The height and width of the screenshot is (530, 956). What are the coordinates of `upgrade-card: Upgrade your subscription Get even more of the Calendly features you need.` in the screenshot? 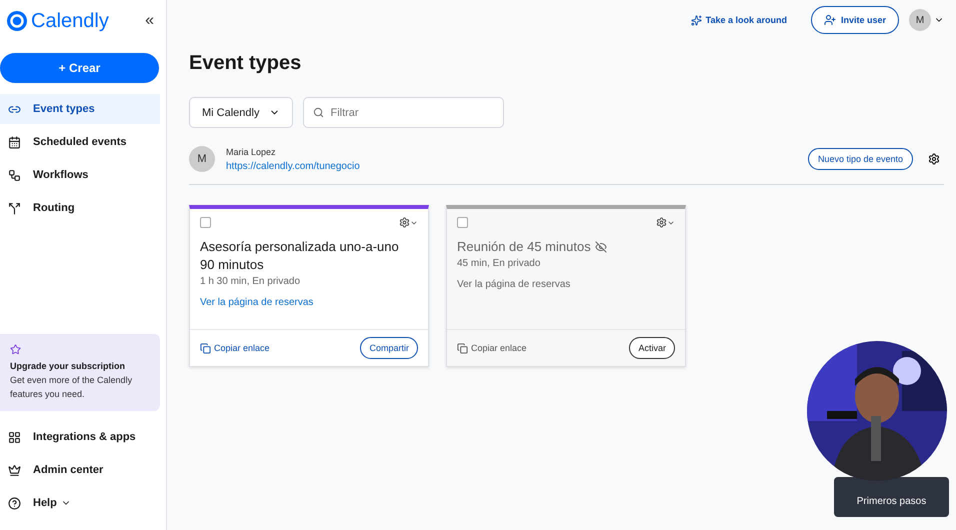 It's located at (80, 372).